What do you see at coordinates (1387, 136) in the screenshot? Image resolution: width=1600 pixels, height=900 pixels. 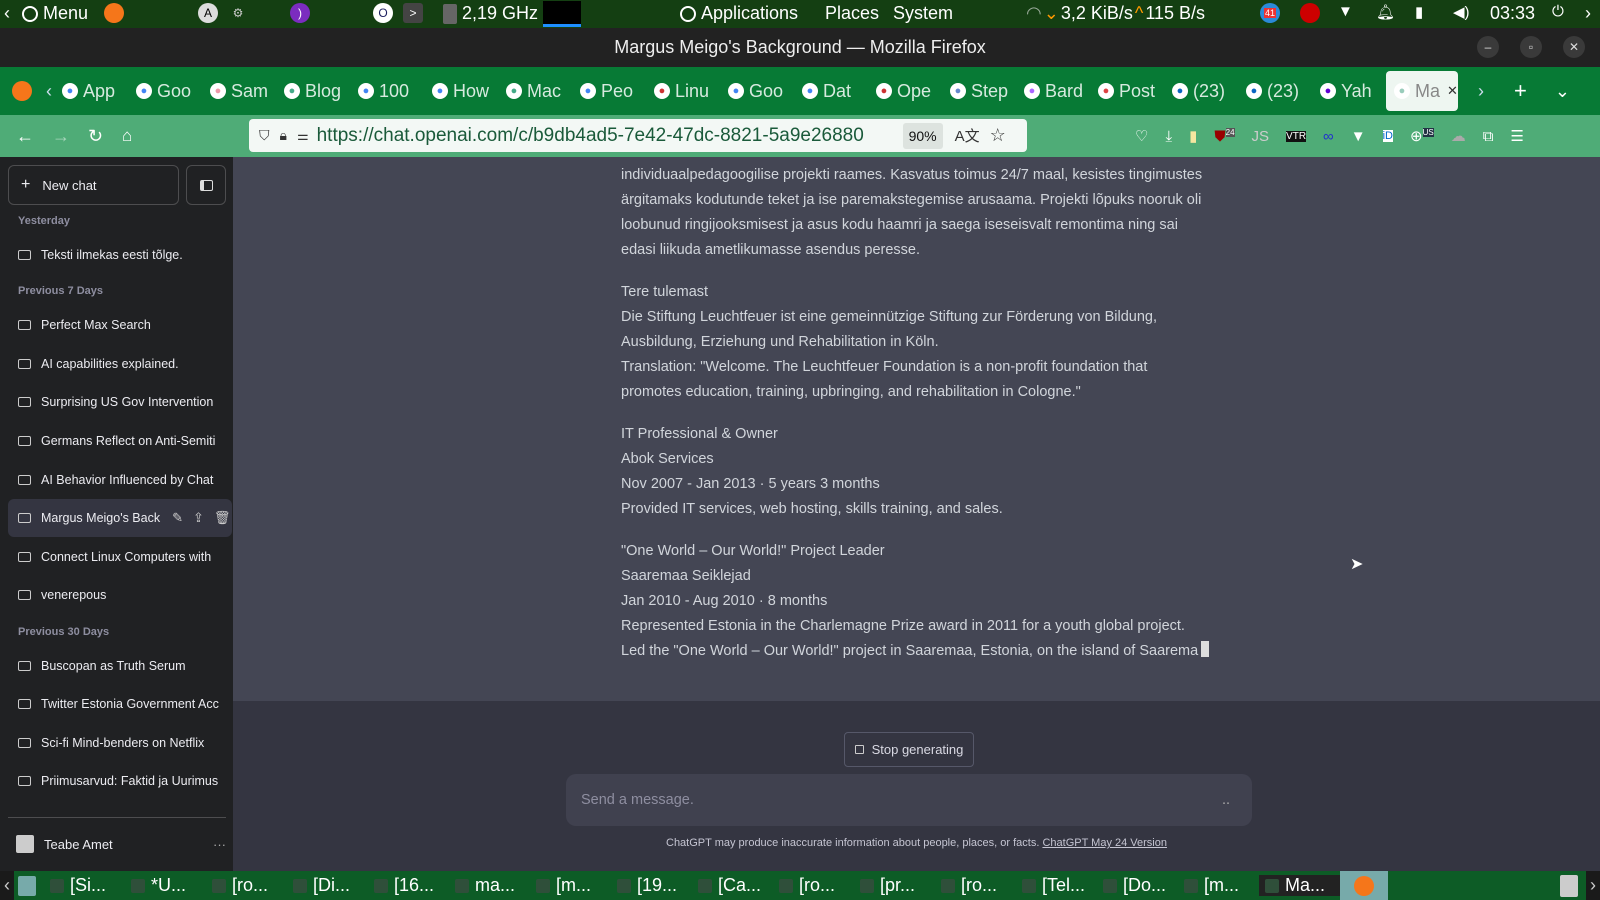 I see `id-icon: iD` at bounding box center [1387, 136].